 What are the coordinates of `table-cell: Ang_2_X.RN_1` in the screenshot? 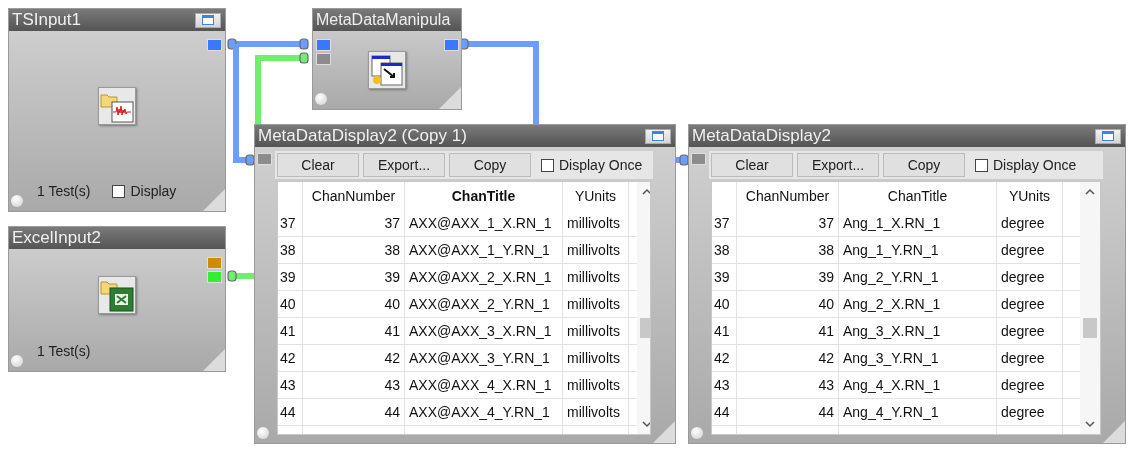 It's located at (918, 304).